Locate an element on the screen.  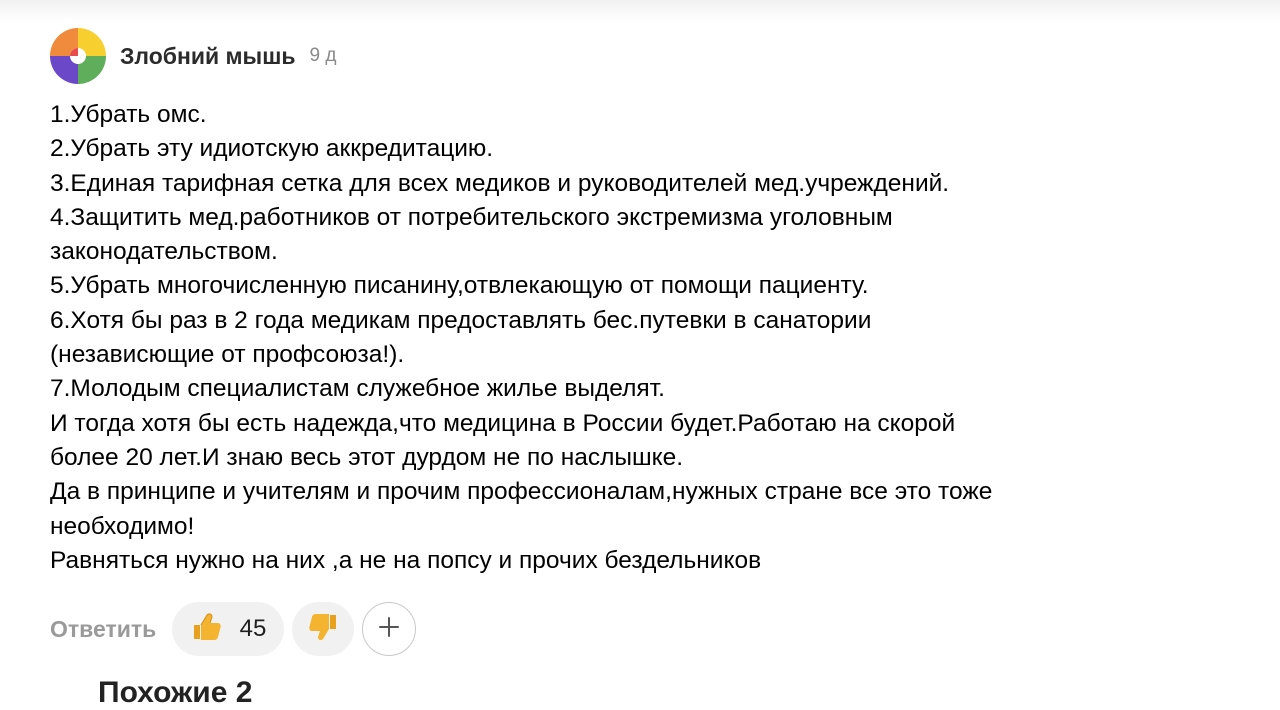
add-reaction-button is located at coordinates (389, 629).